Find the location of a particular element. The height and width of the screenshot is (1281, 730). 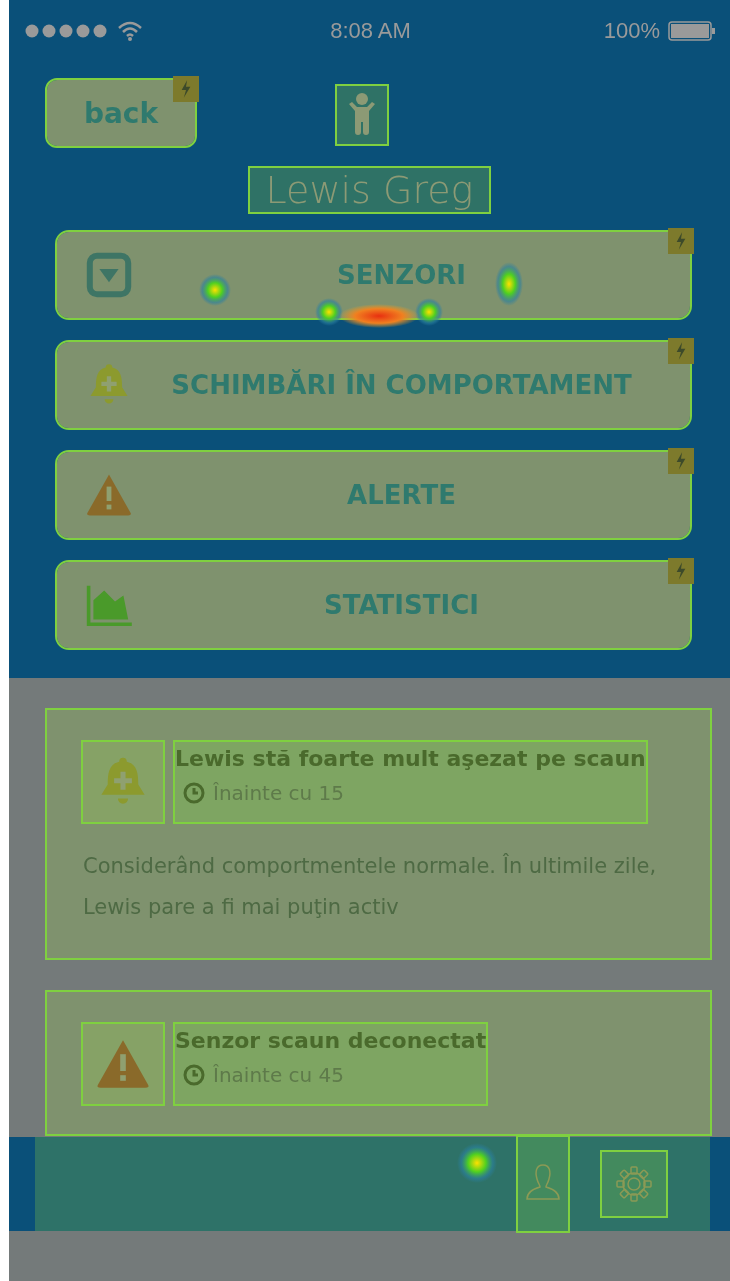

battery-percent: 100% is located at coordinates (631, 31).